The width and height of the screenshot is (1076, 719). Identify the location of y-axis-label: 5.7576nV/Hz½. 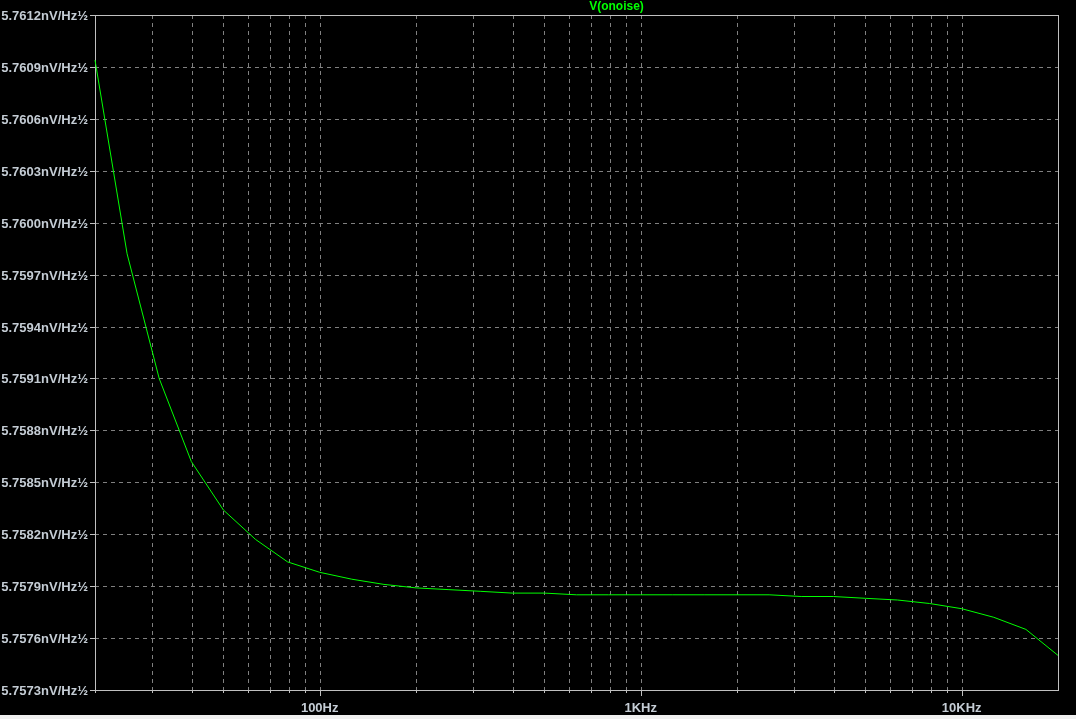
(44, 639).